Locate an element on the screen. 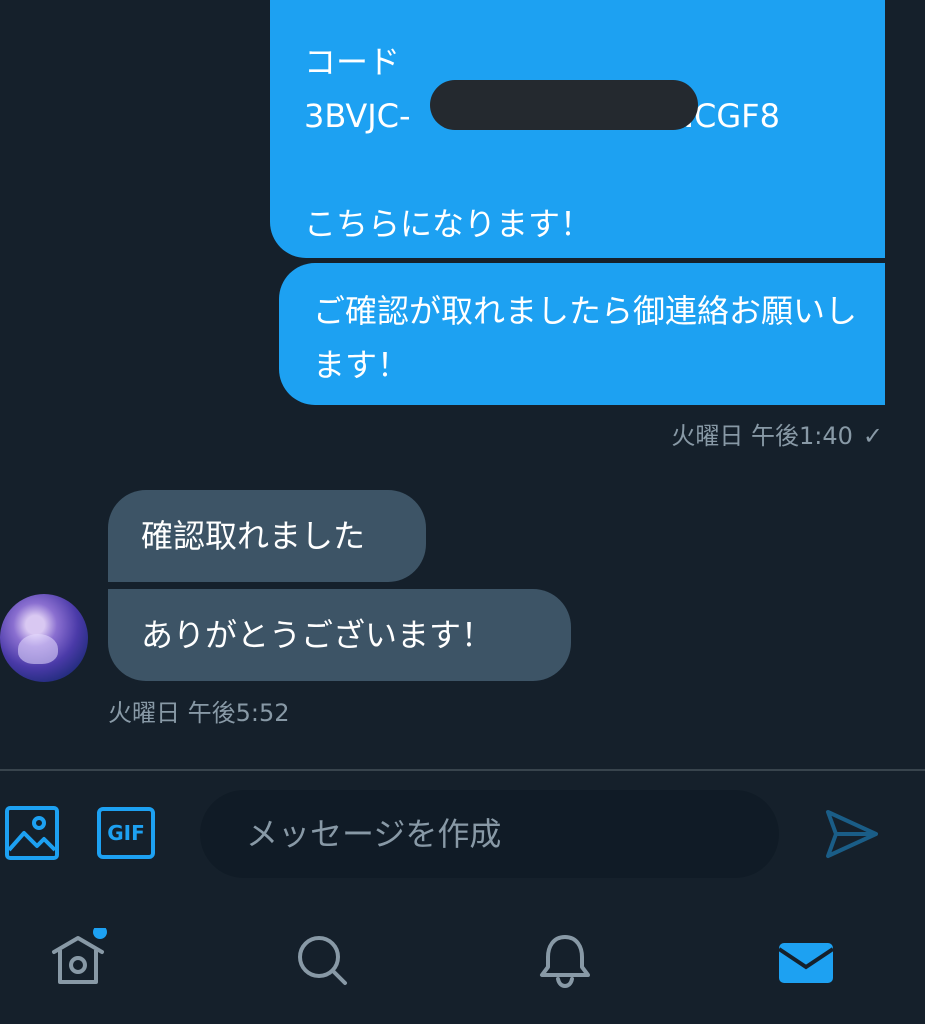 This screenshot has width=925, height=1024. mail-icon is located at coordinates (806, 963).